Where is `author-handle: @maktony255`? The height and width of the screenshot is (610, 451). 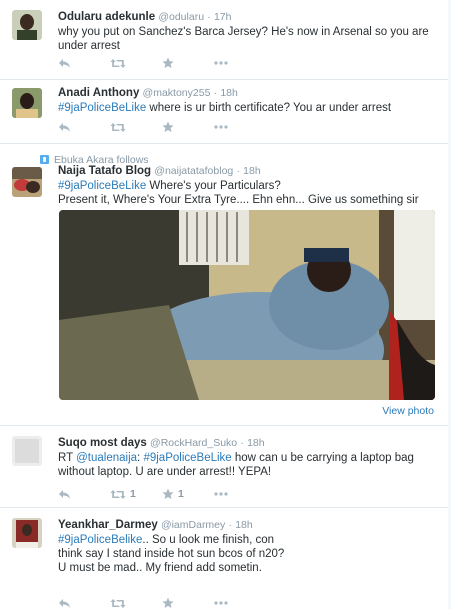 author-handle: @maktony255 is located at coordinates (177, 93).